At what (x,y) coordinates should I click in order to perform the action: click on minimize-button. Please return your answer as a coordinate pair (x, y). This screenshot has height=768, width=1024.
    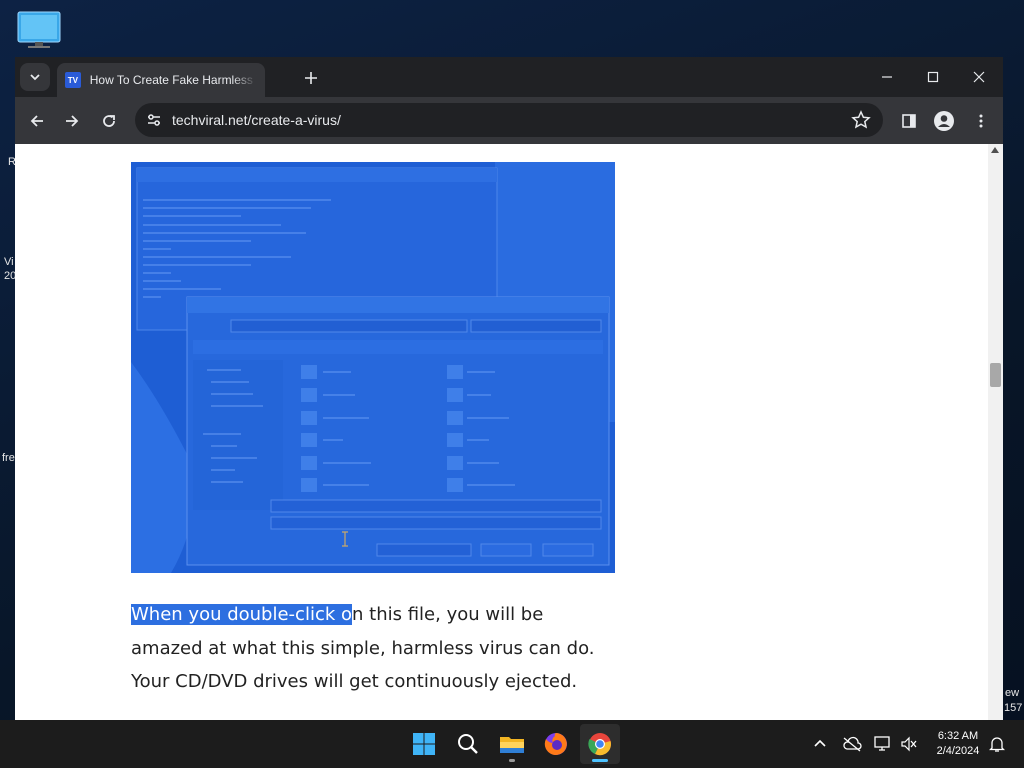
    Looking at the image, I should click on (887, 77).